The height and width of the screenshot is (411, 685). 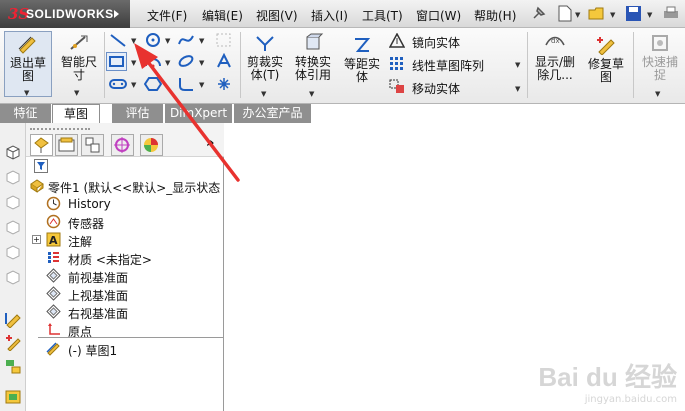 I want to click on watermark-url: jingyan.baidu.com, so click(x=630, y=399).